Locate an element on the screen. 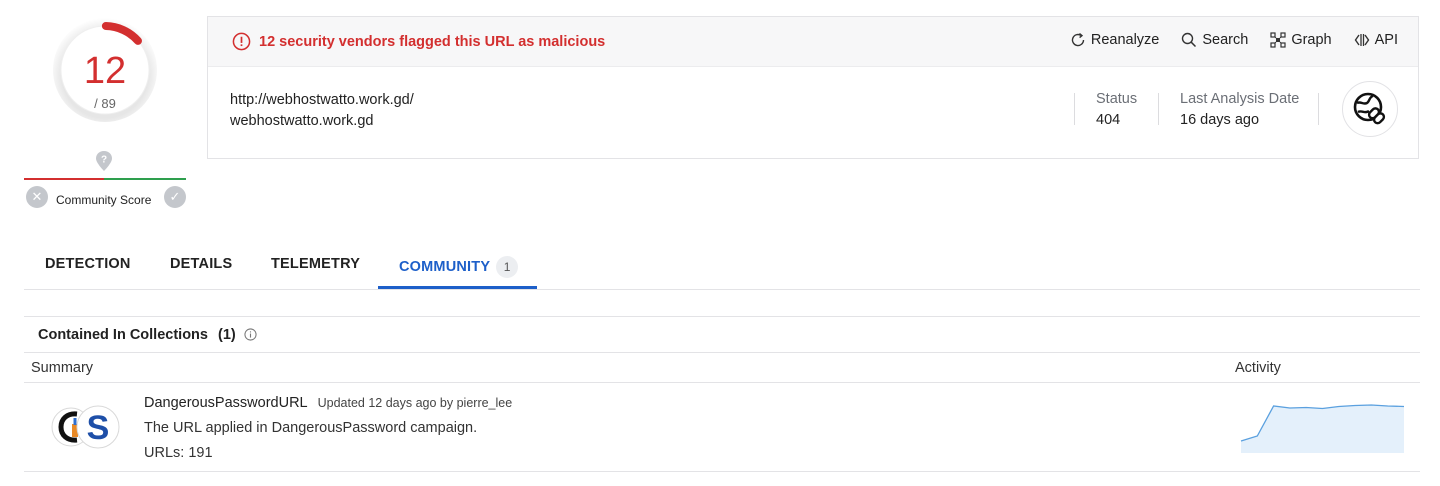 Image resolution: width=1440 pixels, height=486 pixels. reanalyze-label: Reanalyze is located at coordinates (1125, 40).